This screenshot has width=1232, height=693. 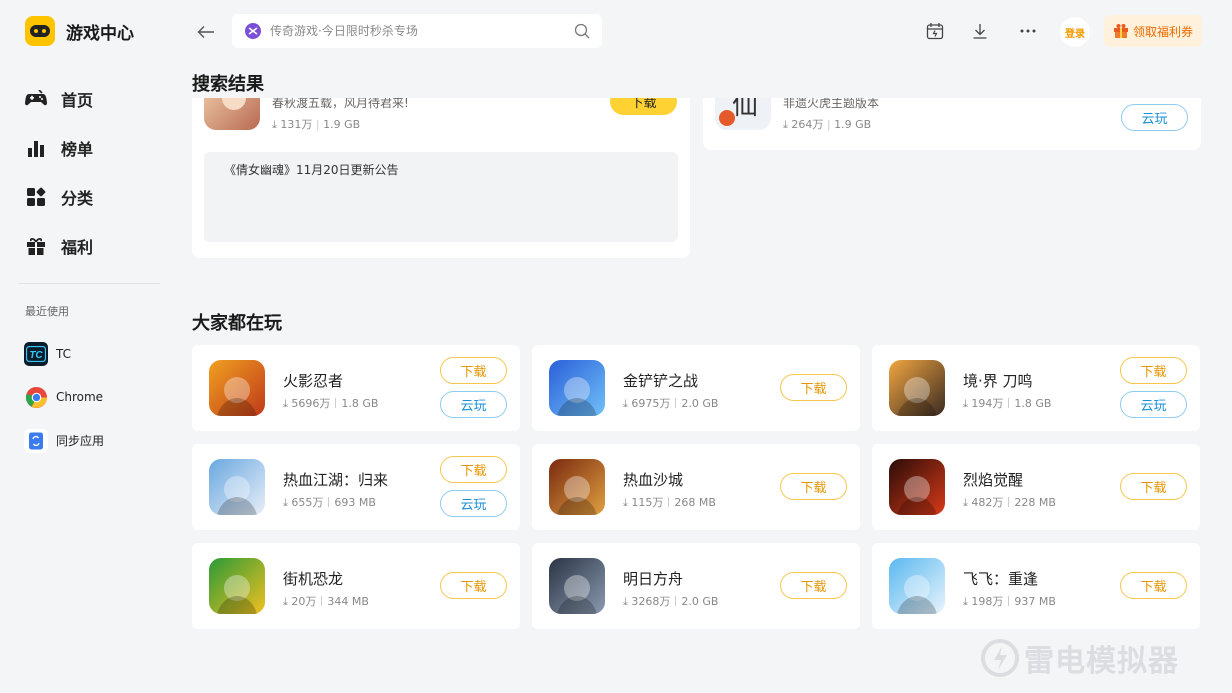 I want to click on nav-item-category: 分类, so click(x=58, y=196).